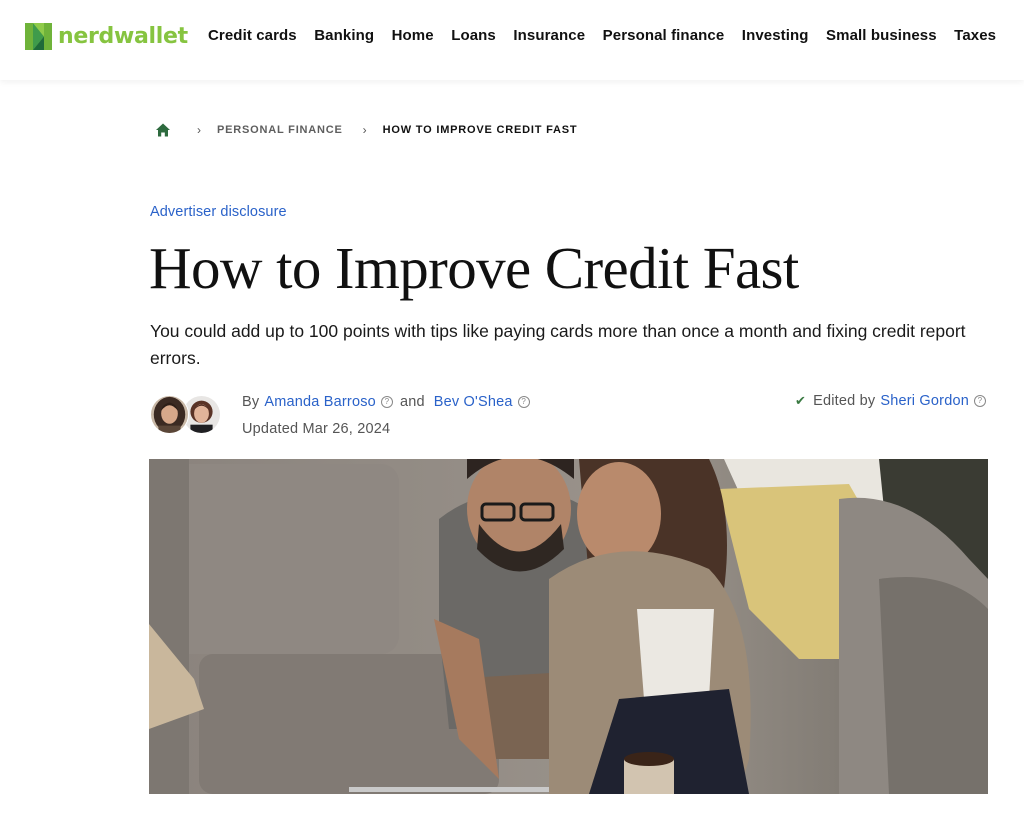  Describe the element at coordinates (280, 130) in the screenshot. I see `breadcrumb-personal-finance: PERSONAL FINANCE` at that location.